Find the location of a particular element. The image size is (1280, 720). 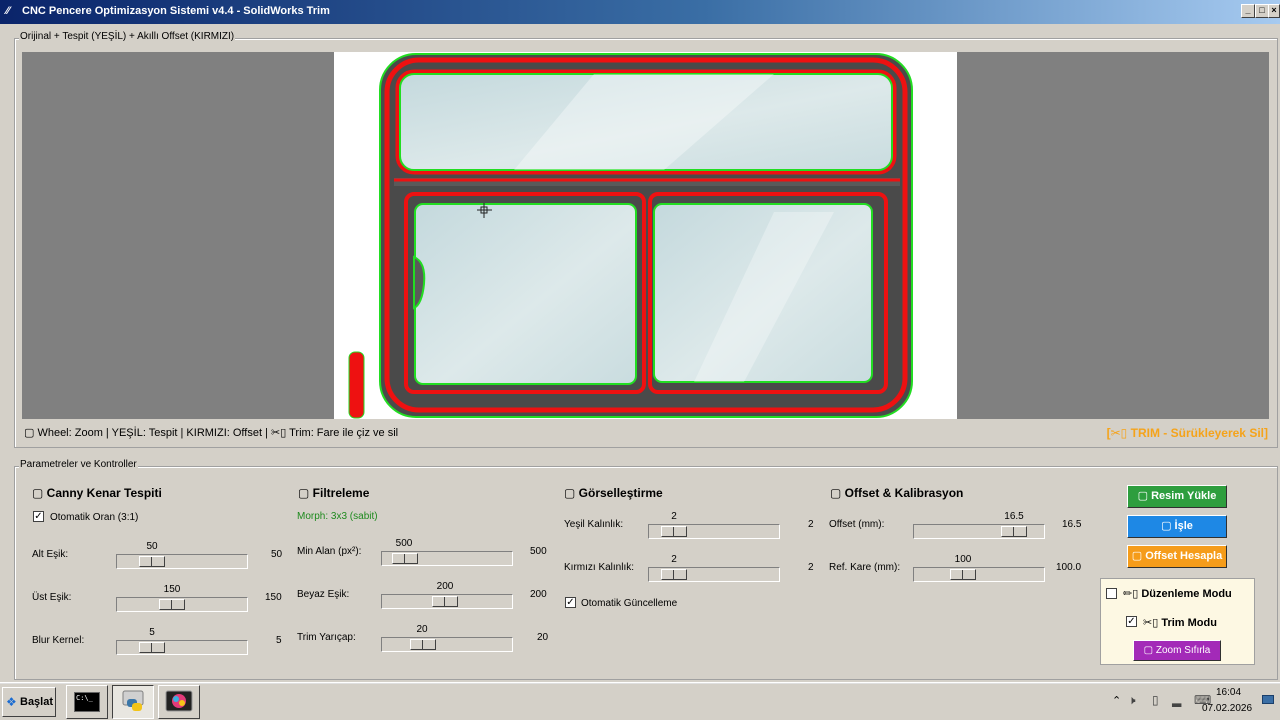

volume-icon: 🕨 is located at coordinates (1132, 700).